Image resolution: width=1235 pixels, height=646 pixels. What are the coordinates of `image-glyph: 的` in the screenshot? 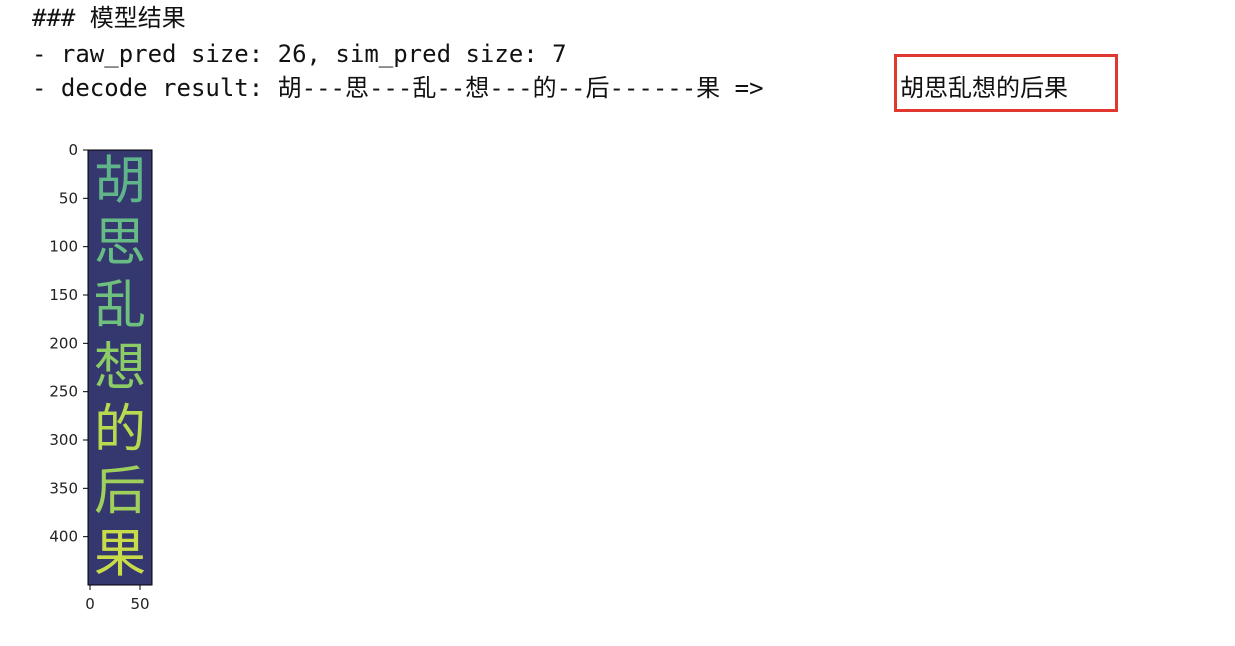 It's located at (120, 430).